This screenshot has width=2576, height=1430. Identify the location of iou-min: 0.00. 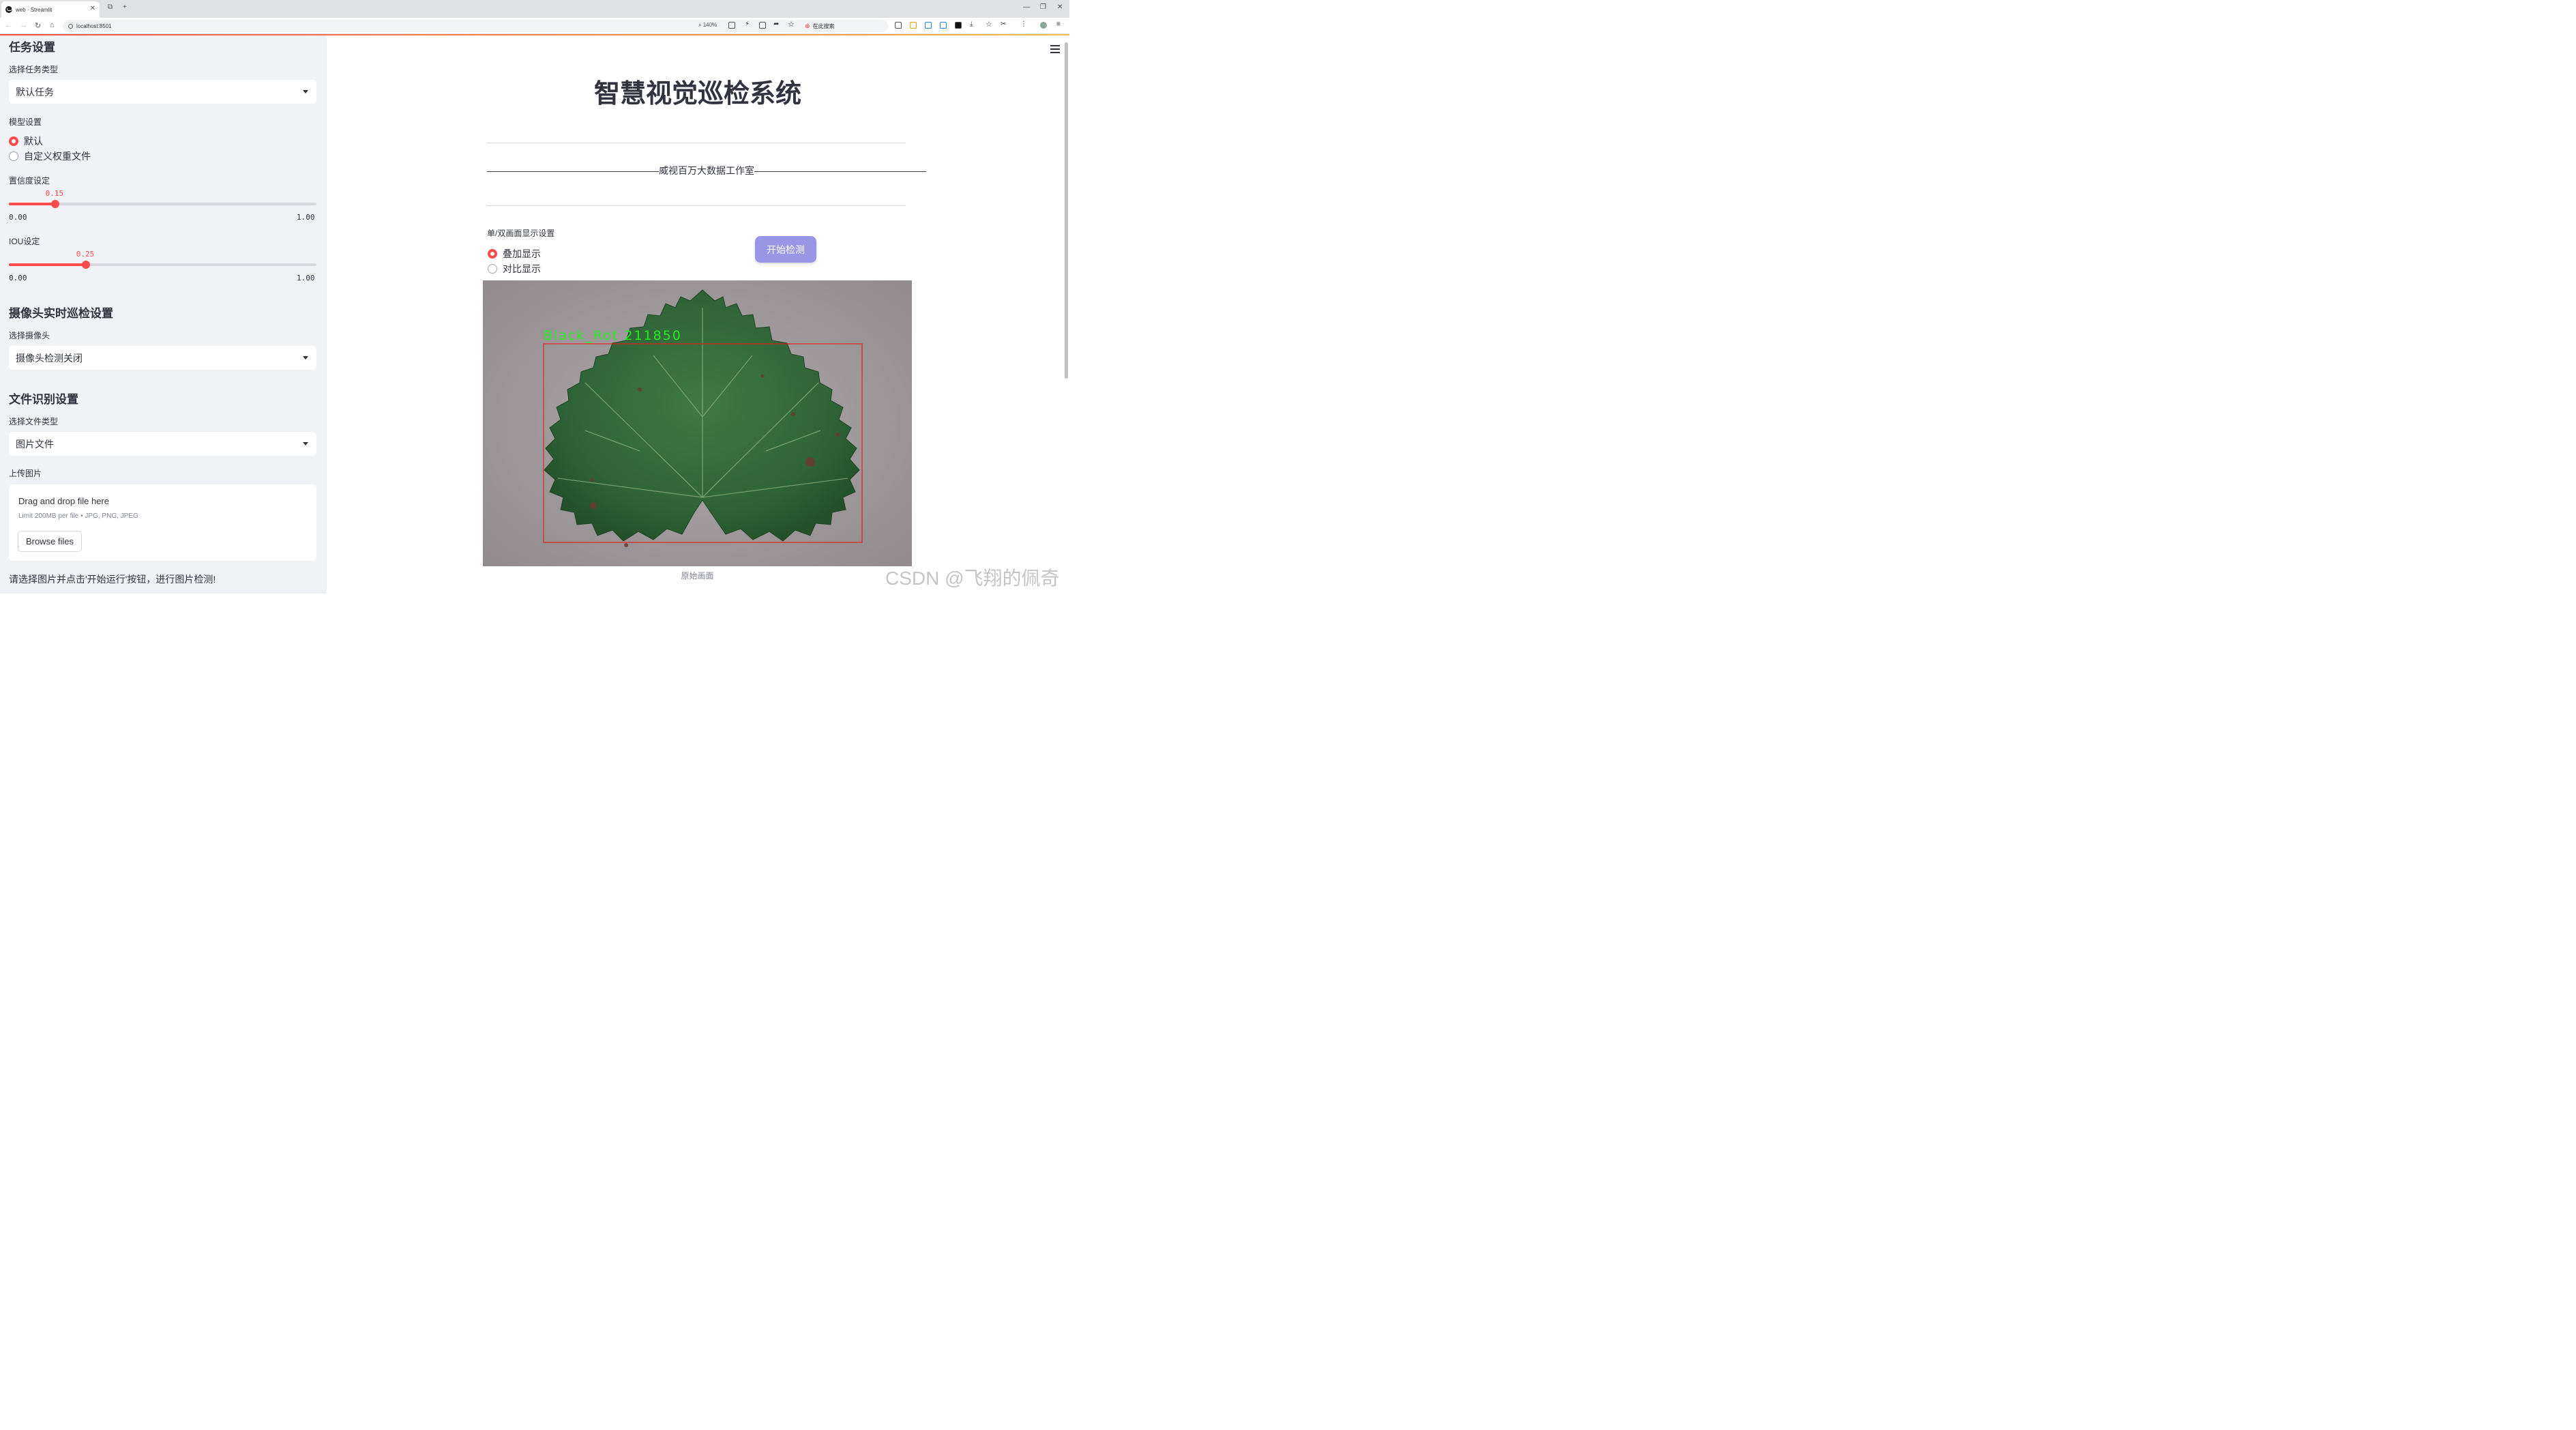
(18, 278).